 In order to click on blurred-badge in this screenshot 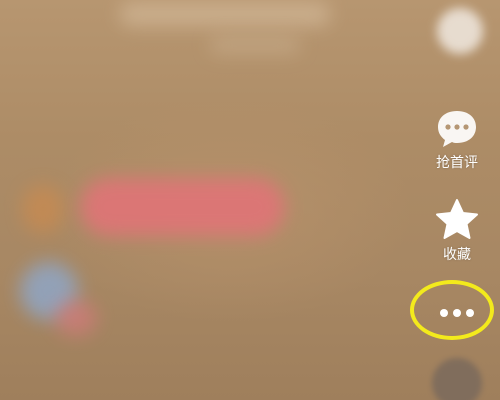, I will do `click(76, 318)`.